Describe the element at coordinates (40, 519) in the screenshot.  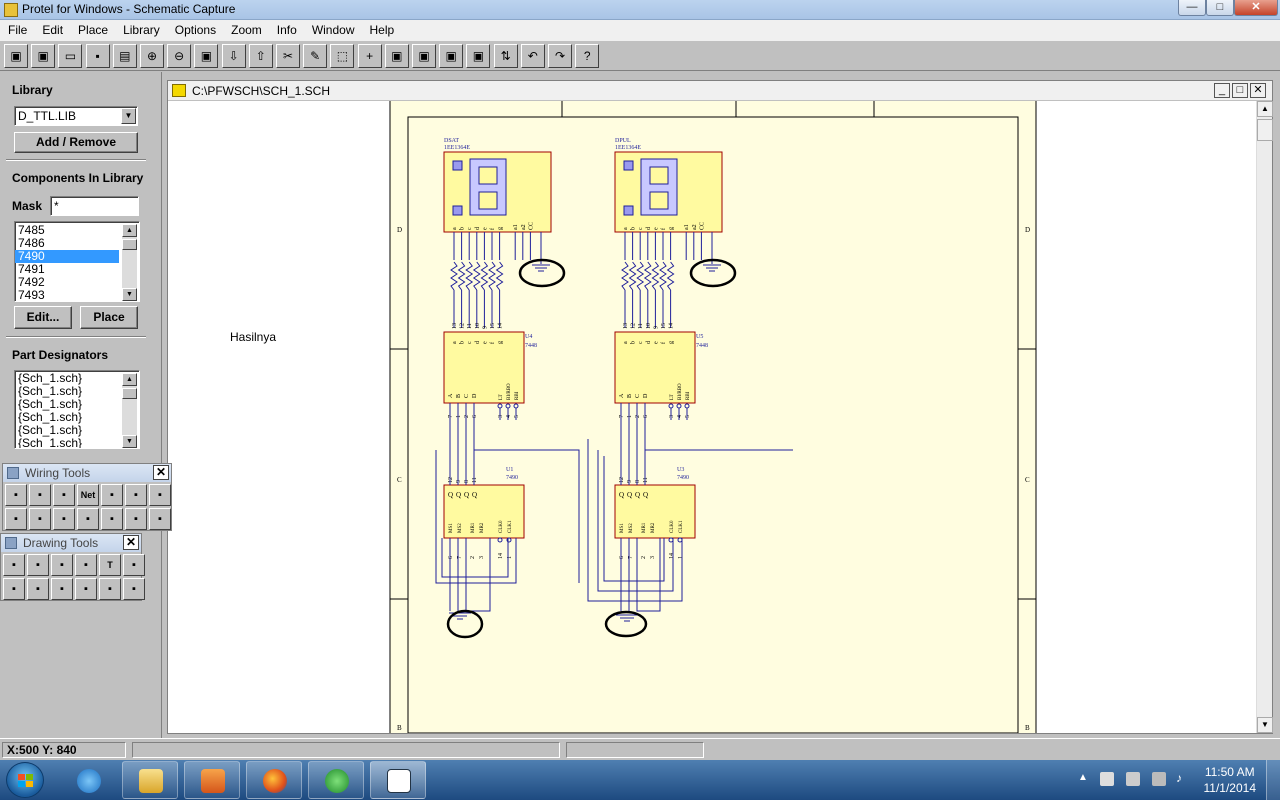
I see `port-tool-button: ▪` at that location.